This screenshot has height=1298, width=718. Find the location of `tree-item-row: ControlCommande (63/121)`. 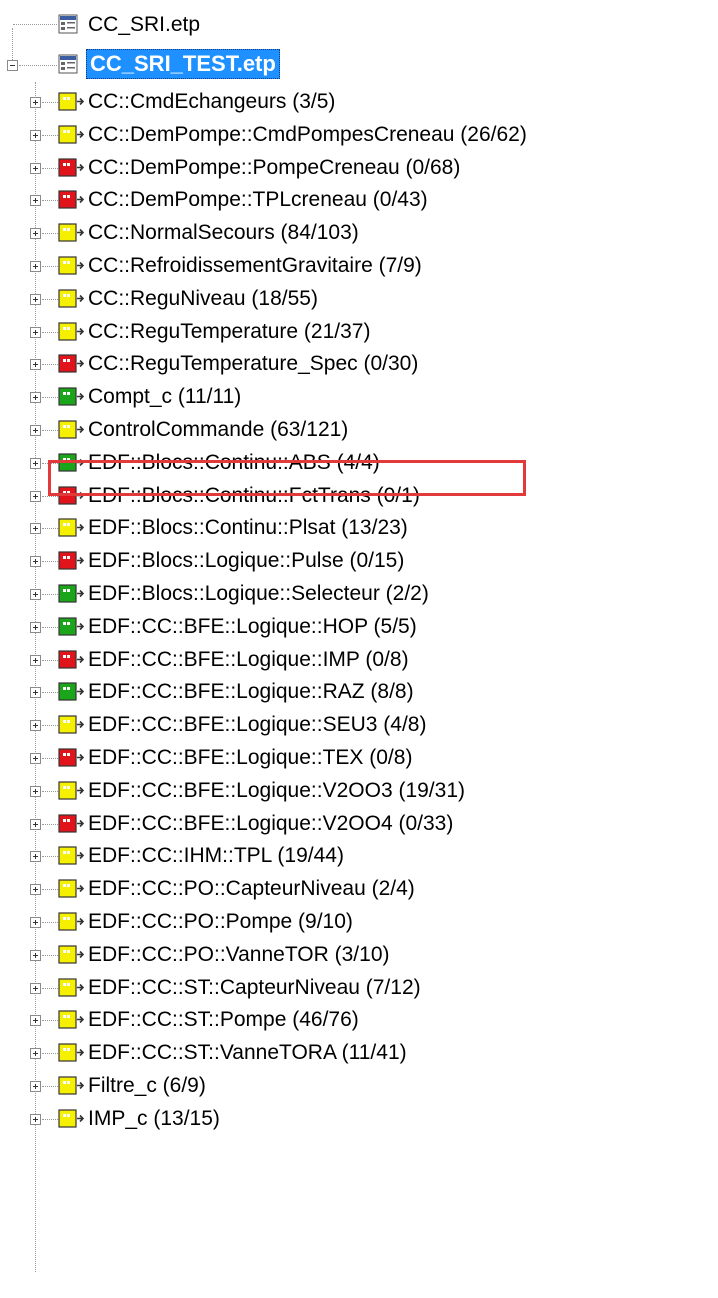

tree-item-row: ControlCommande (63/121) is located at coordinates (359, 430).